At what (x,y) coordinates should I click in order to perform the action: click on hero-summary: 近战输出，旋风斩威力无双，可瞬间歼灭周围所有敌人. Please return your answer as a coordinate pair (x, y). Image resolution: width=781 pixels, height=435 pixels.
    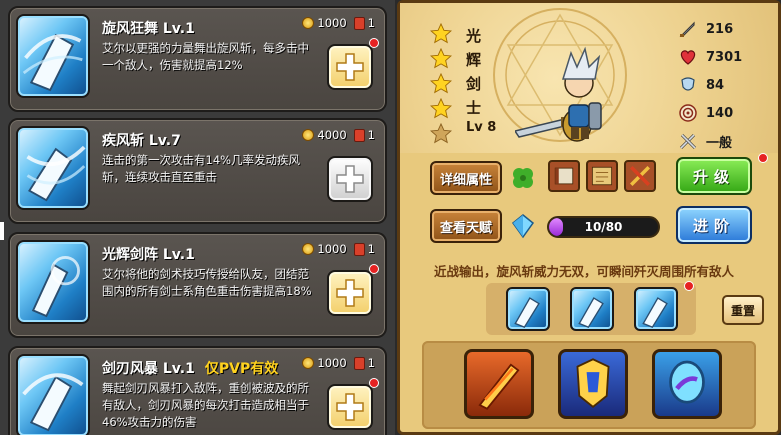
    Looking at the image, I should click on (584, 271).